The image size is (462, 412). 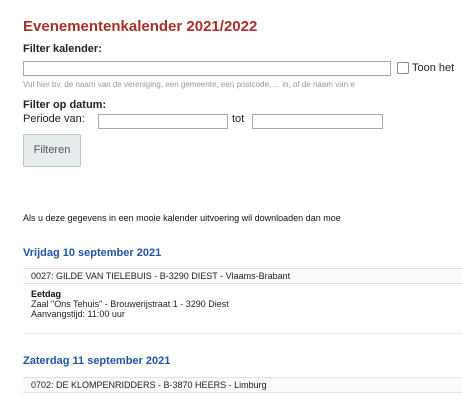 I want to click on filter-kalender-input, so click(x=207, y=68).